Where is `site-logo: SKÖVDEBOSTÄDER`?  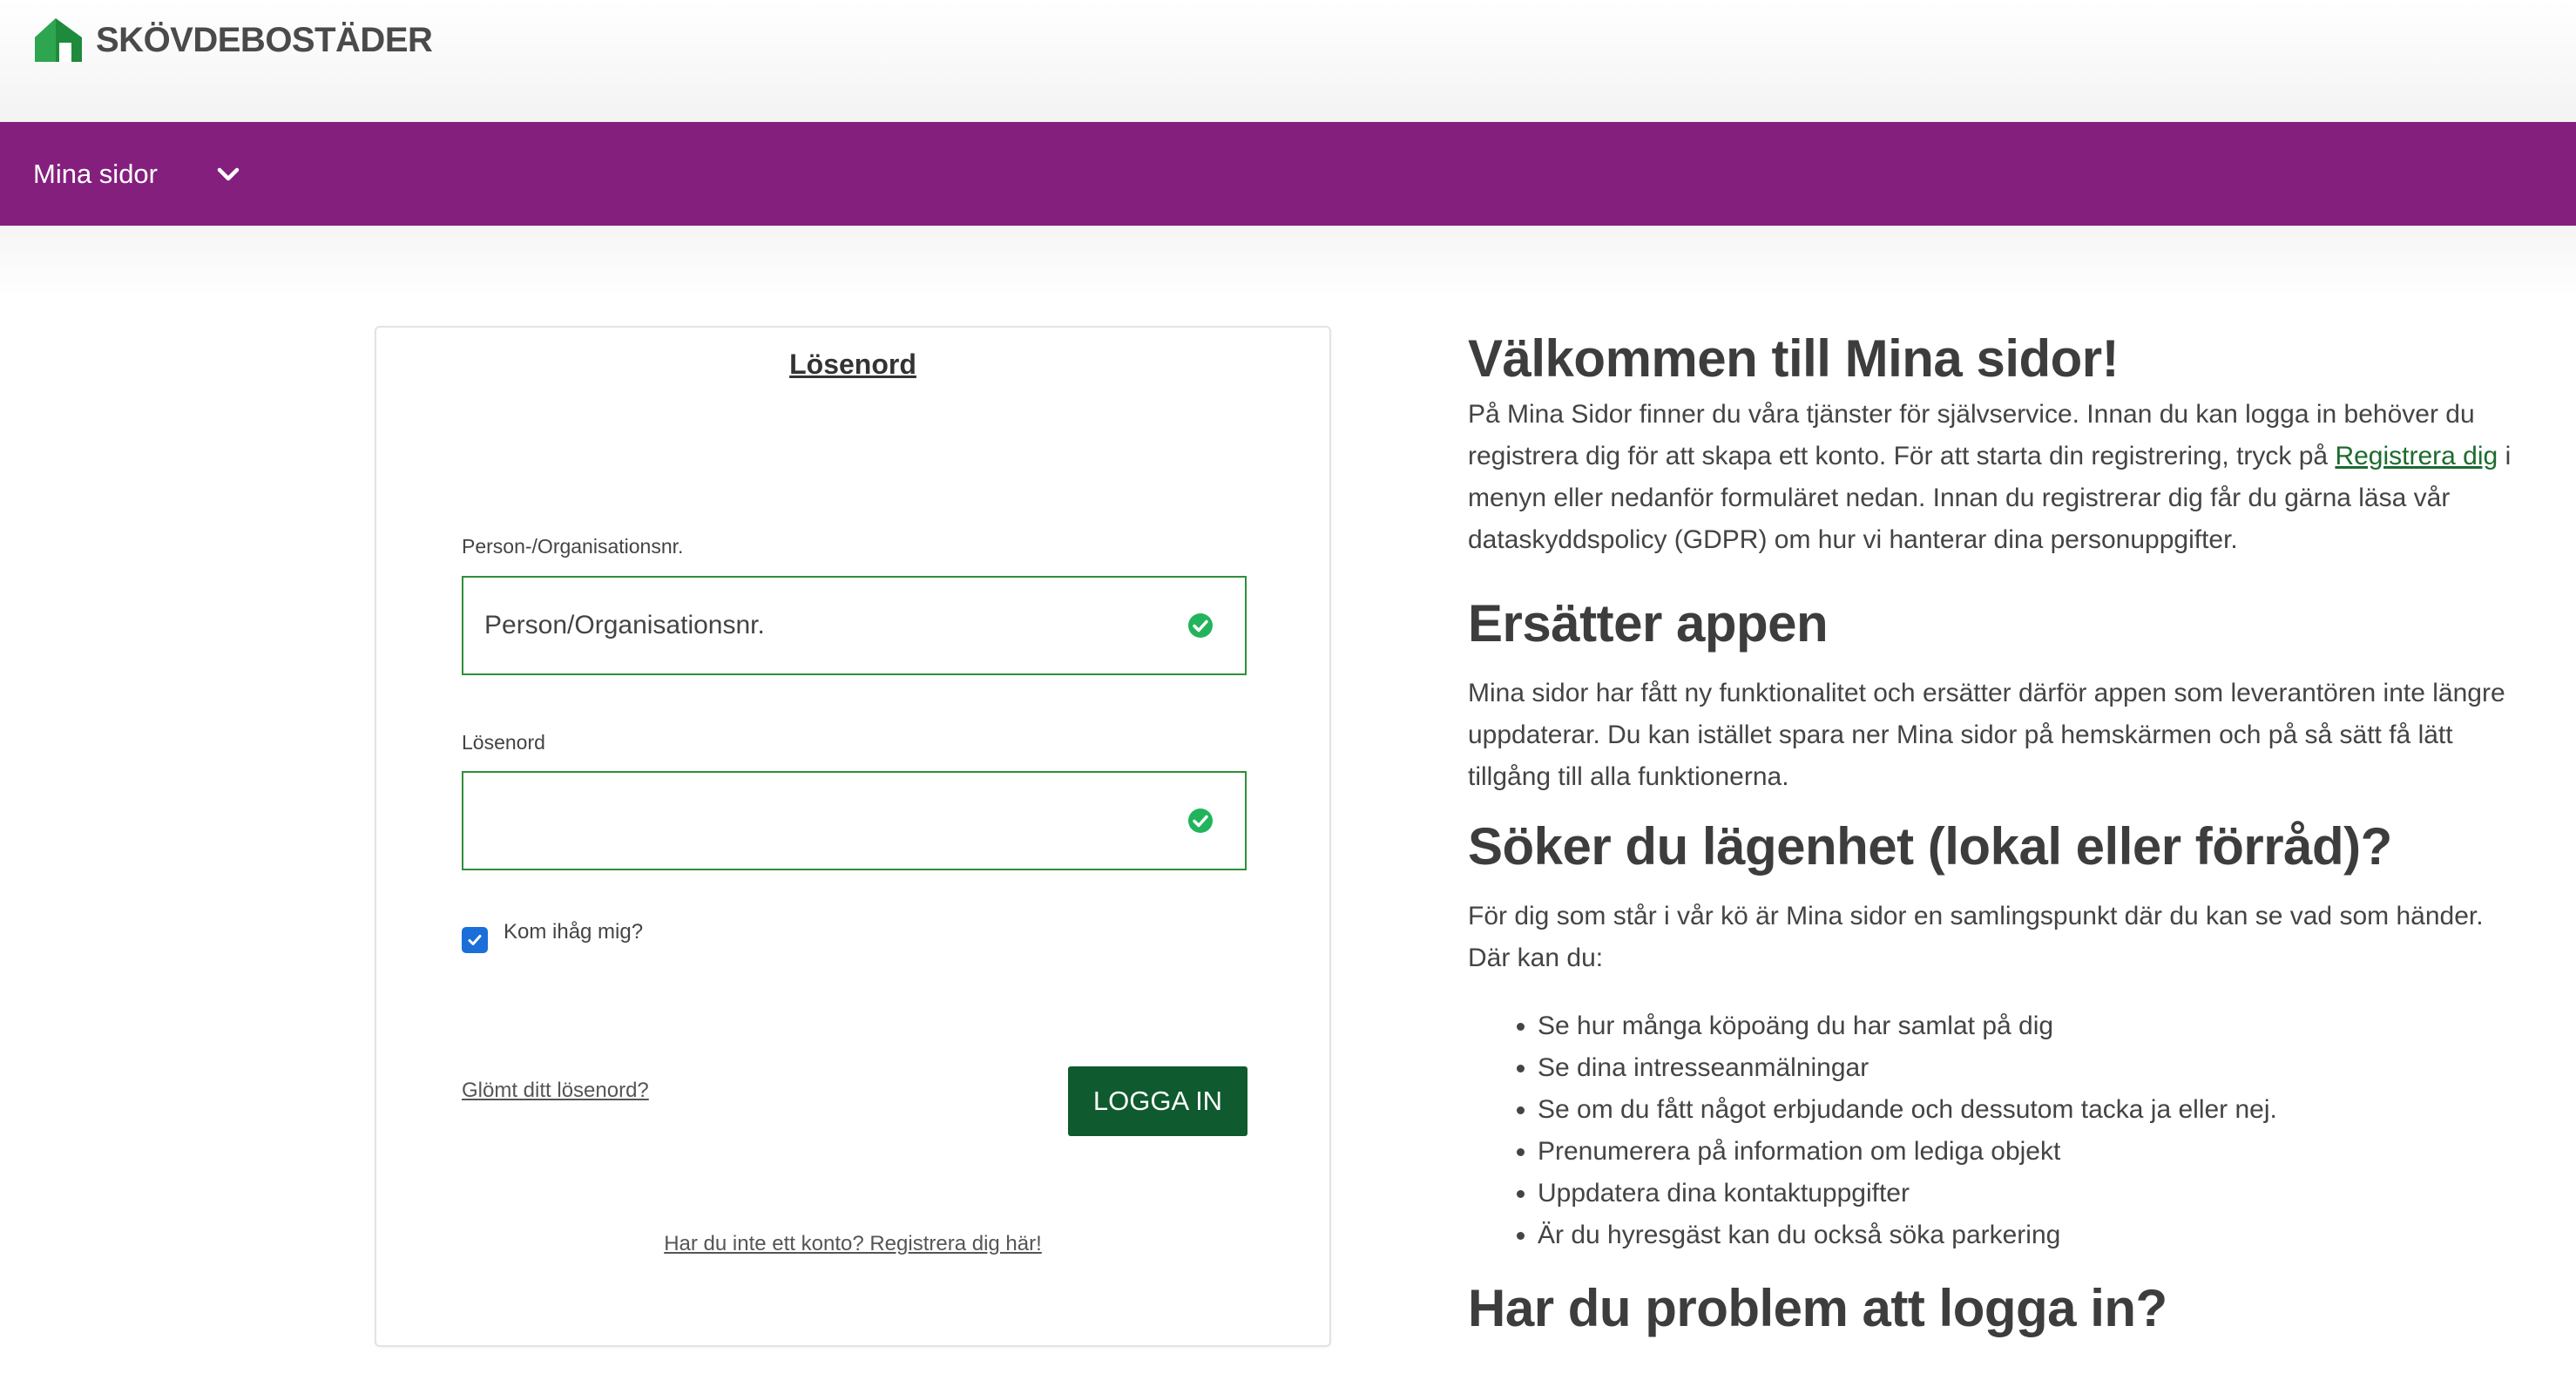
site-logo: SKÖVDEBOSTÄDER is located at coordinates (233, 40).